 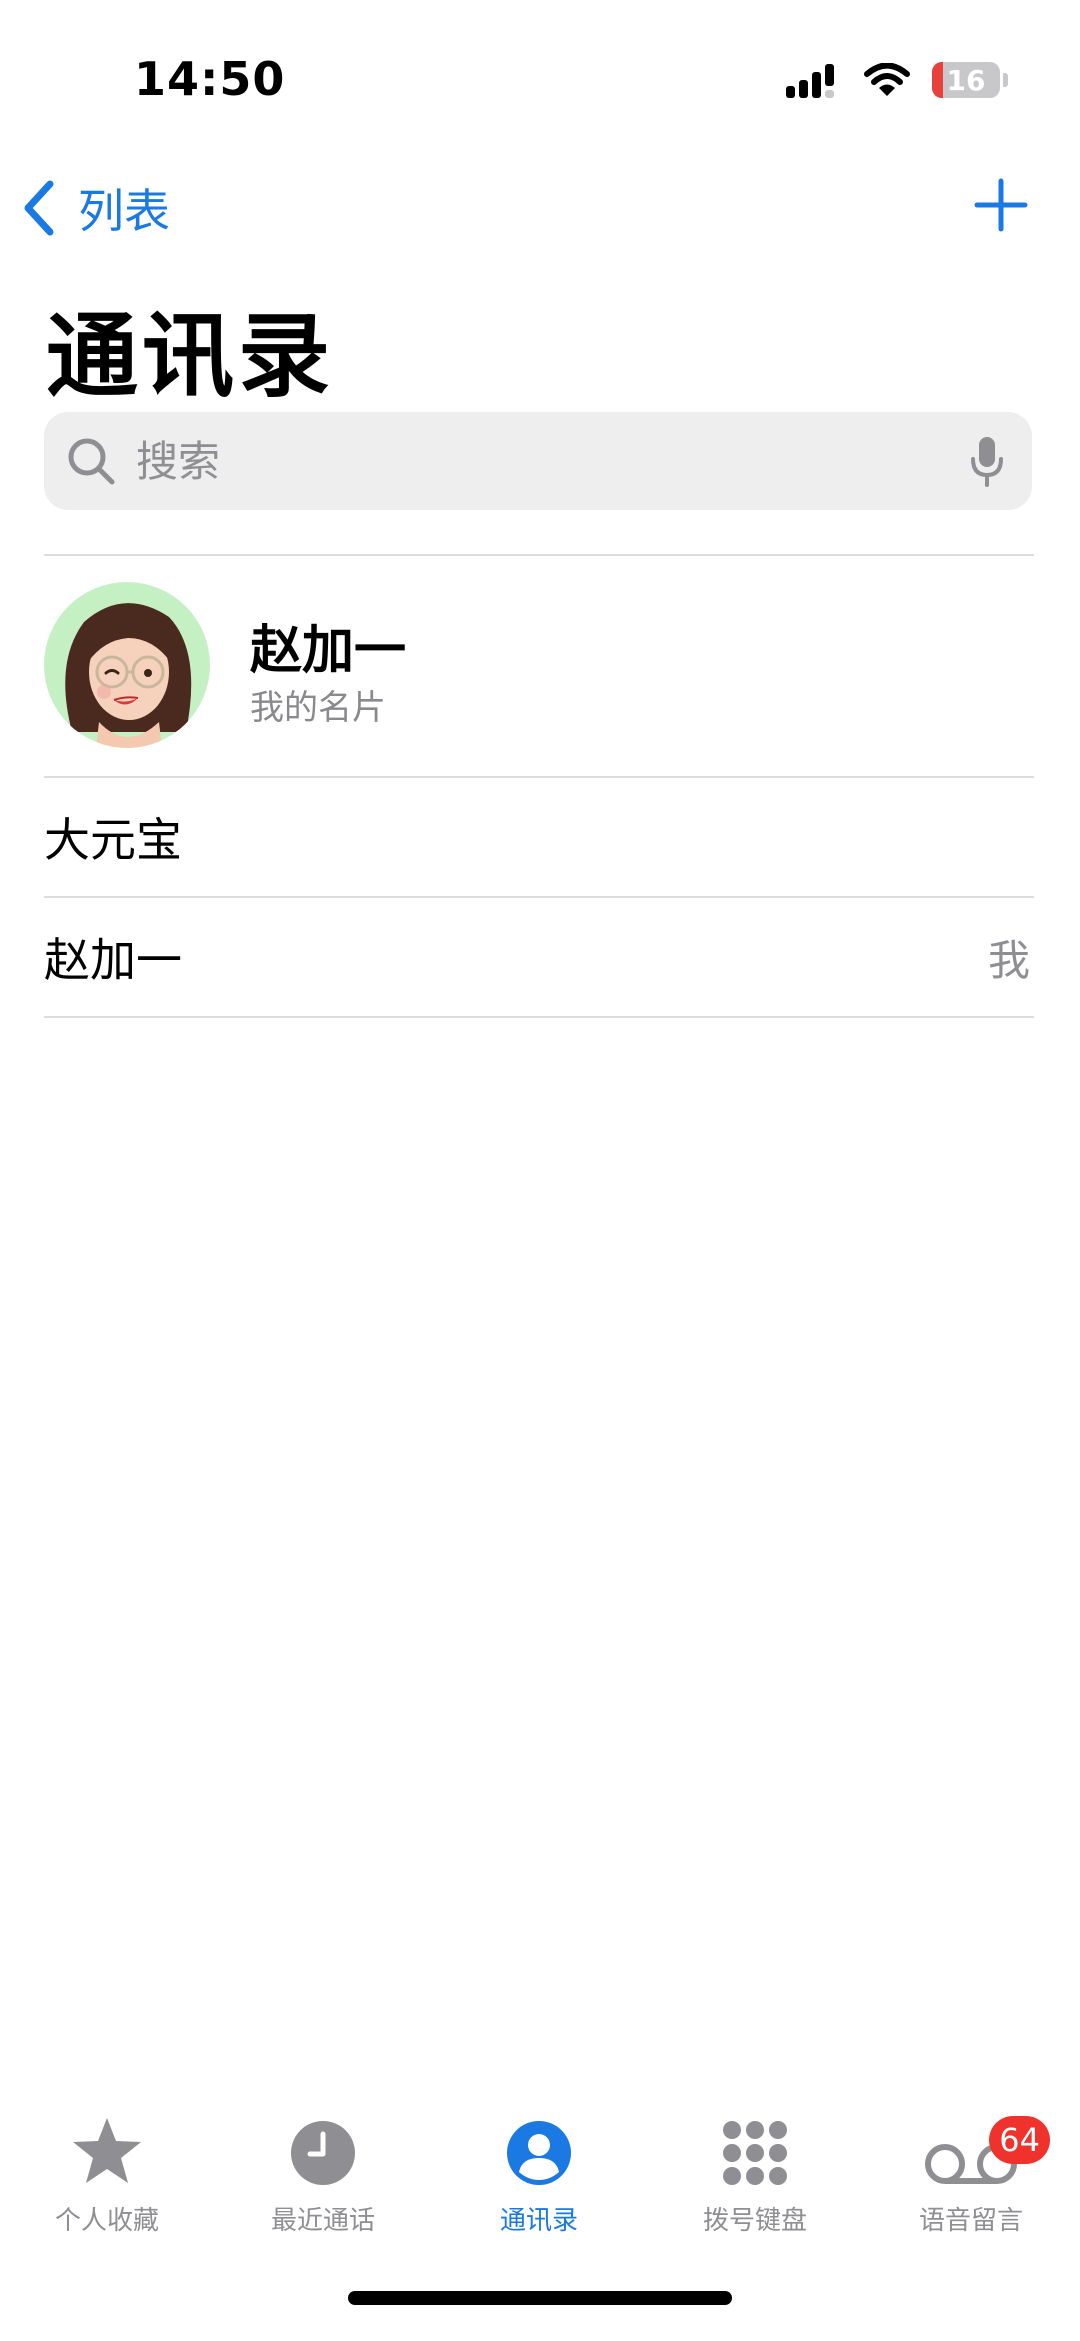 I want to click on plus-icon, so click(x=1001, y=205).